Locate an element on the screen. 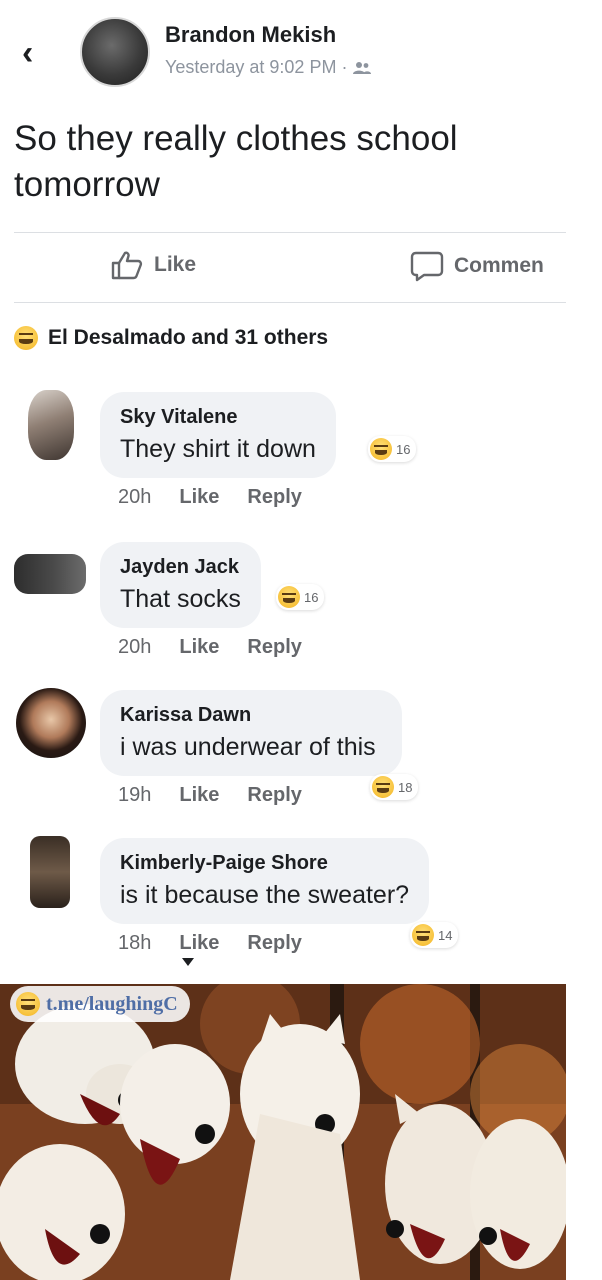 The width and height of the screenshot is (602, 1280). post-meta: Yesterday at 9:02 PM · is located at coordinates (268, 67).